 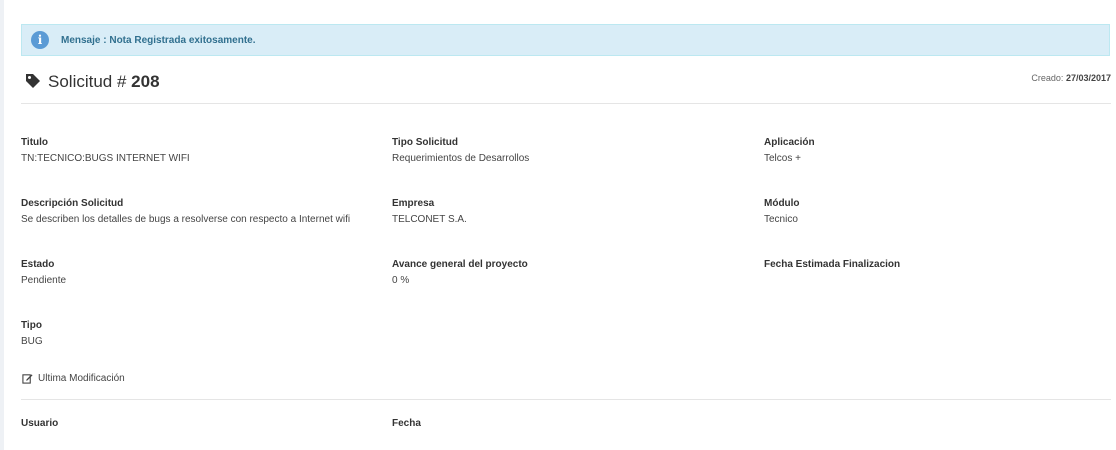 What do you see at coordinates (782, 211) in the screenshot?
I see `field-modulo: Módulo Tecnico` at bounding box center [782, 211].